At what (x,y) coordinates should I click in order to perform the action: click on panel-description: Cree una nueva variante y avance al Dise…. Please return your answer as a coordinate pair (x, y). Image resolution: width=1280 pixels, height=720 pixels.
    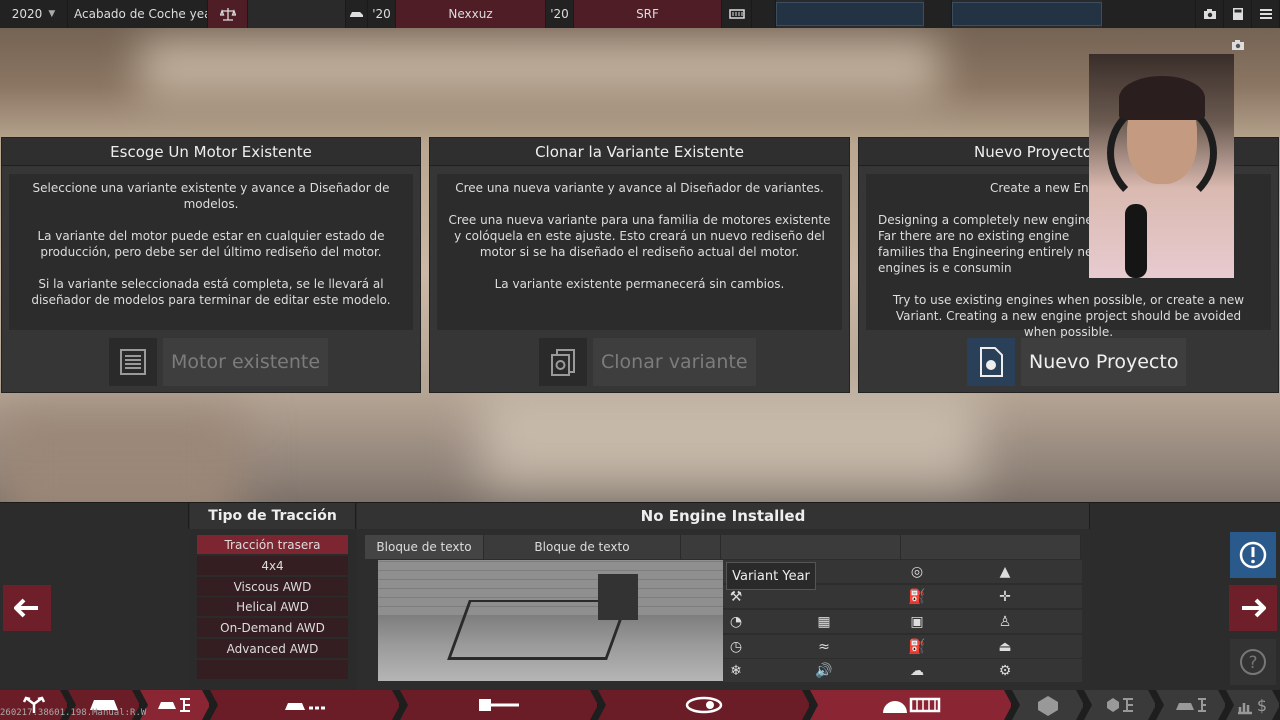
    Looking at the image, I should click on (639, 252).